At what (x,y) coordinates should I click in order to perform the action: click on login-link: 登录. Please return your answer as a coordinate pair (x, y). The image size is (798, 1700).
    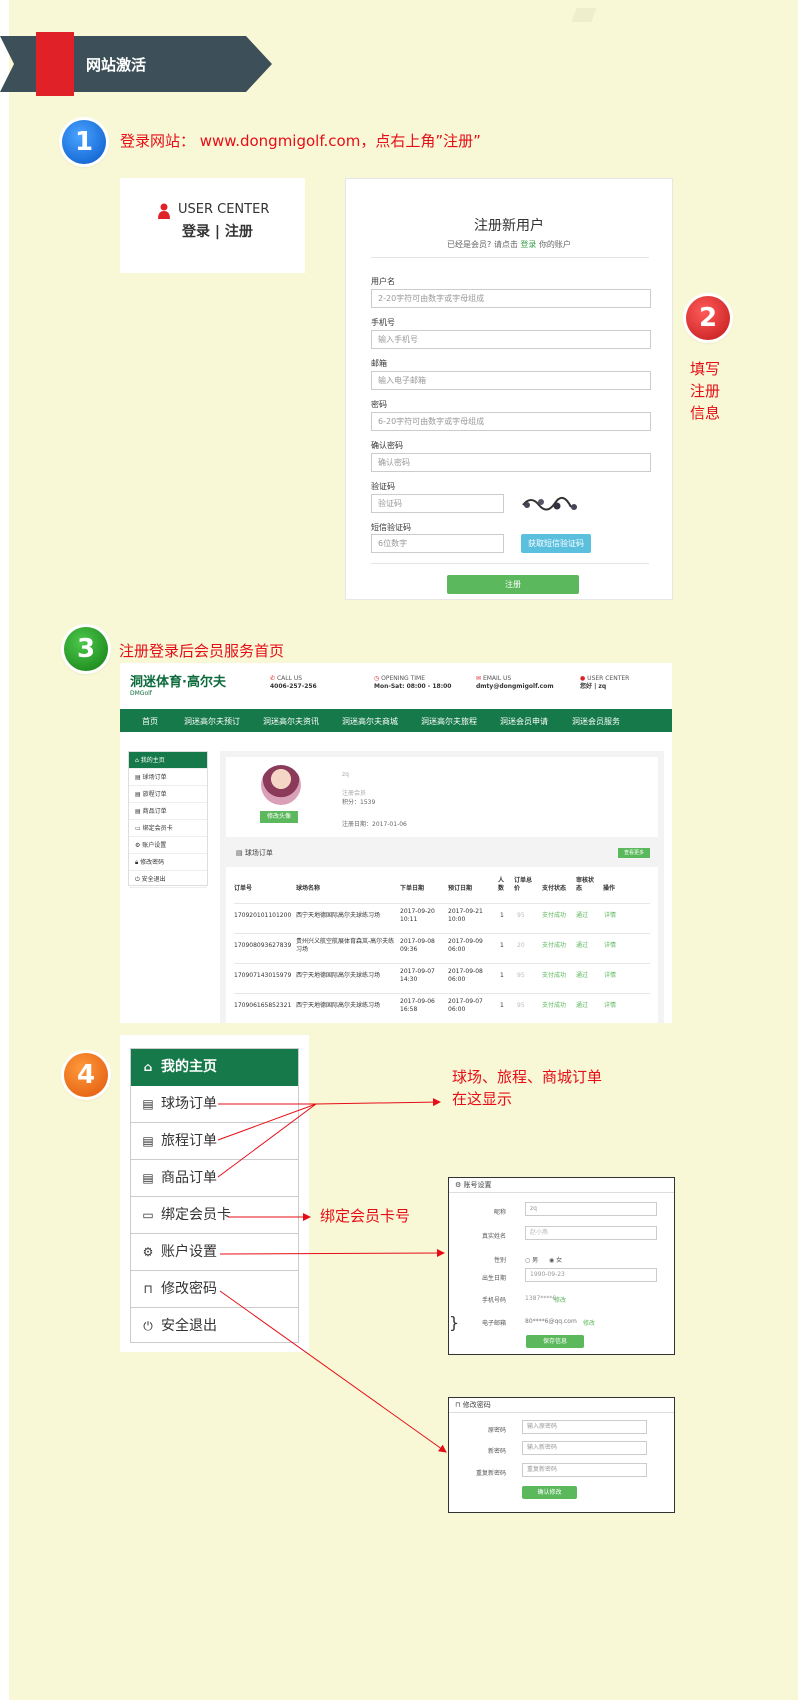
    Looking at the image, I should click on (528, 244).